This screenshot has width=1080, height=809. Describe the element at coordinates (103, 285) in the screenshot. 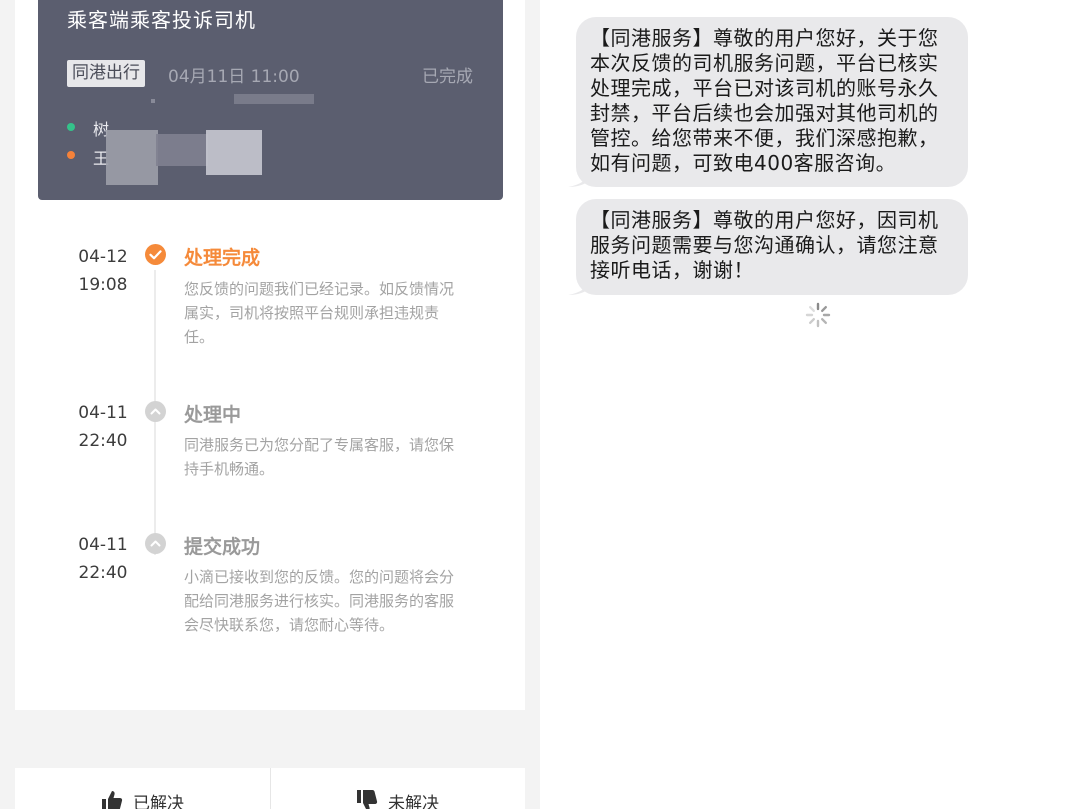

I see `timeline-date-time: 19:08` at that location.